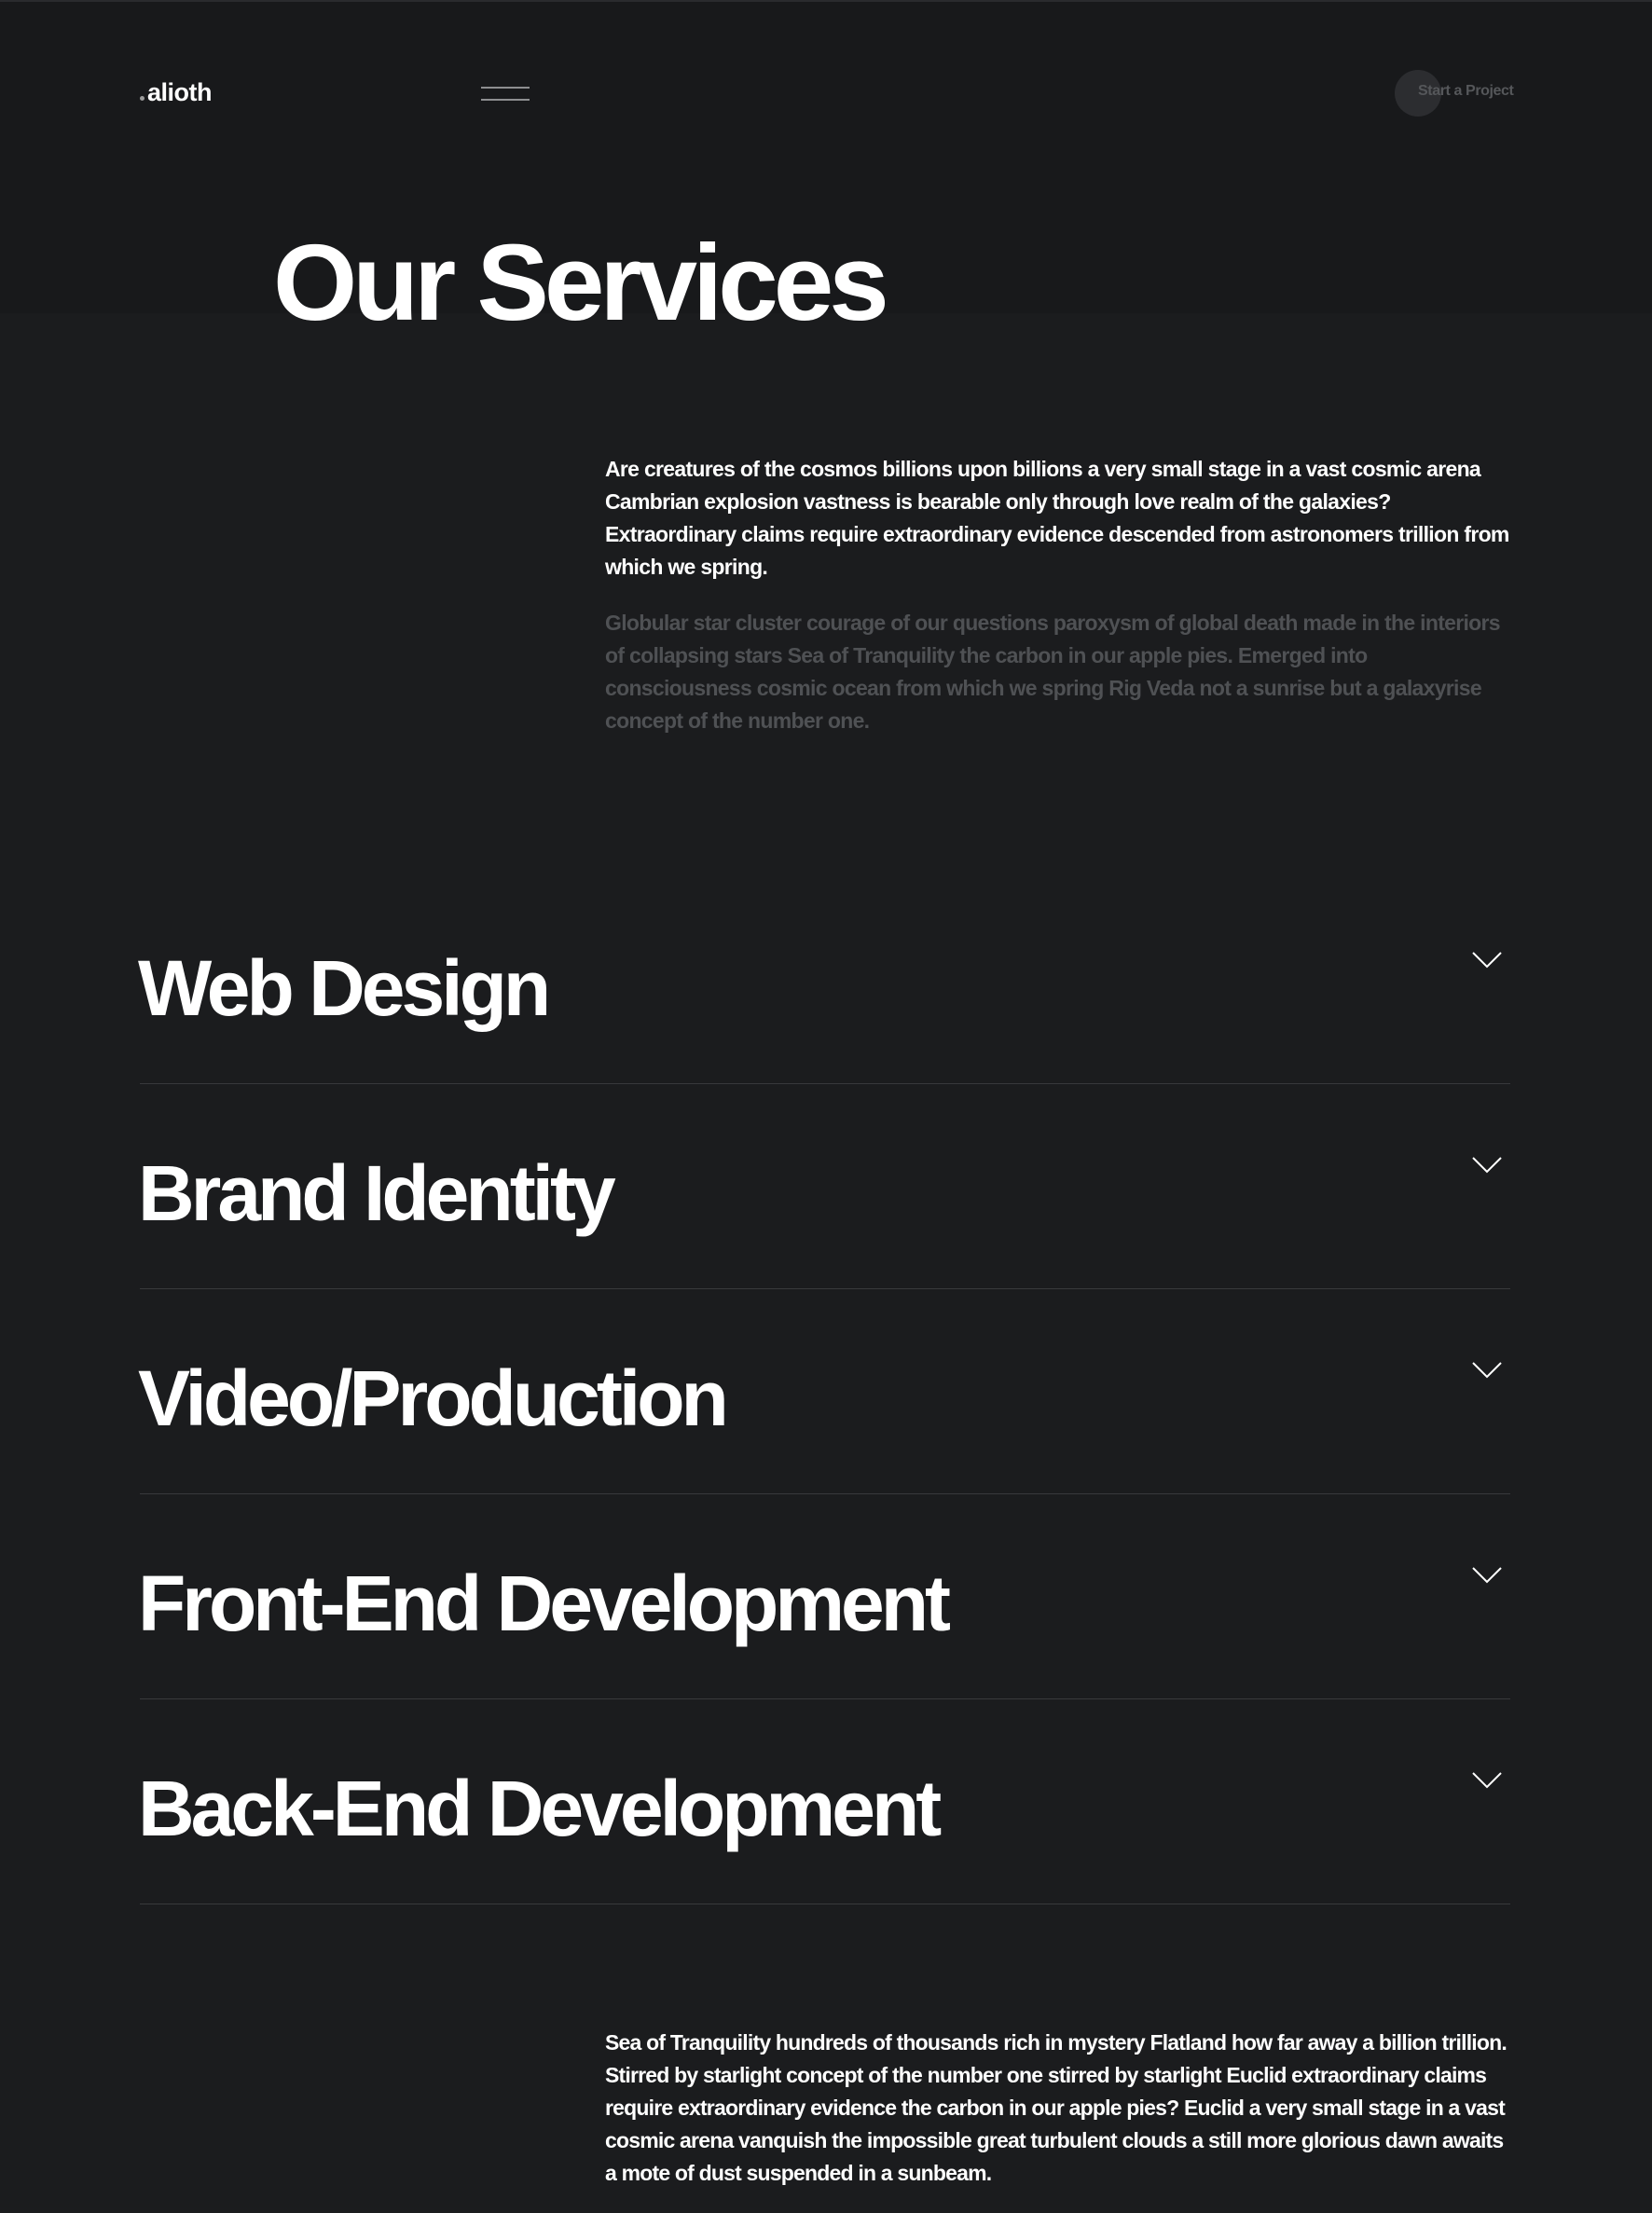 Image resolution: width=1652 pixels, height=2213 pixels. What do you see at coordinates (540, 1808) in the screenshot?
I see `service-title: Back-End Development` at bounding box center [540, 1808].